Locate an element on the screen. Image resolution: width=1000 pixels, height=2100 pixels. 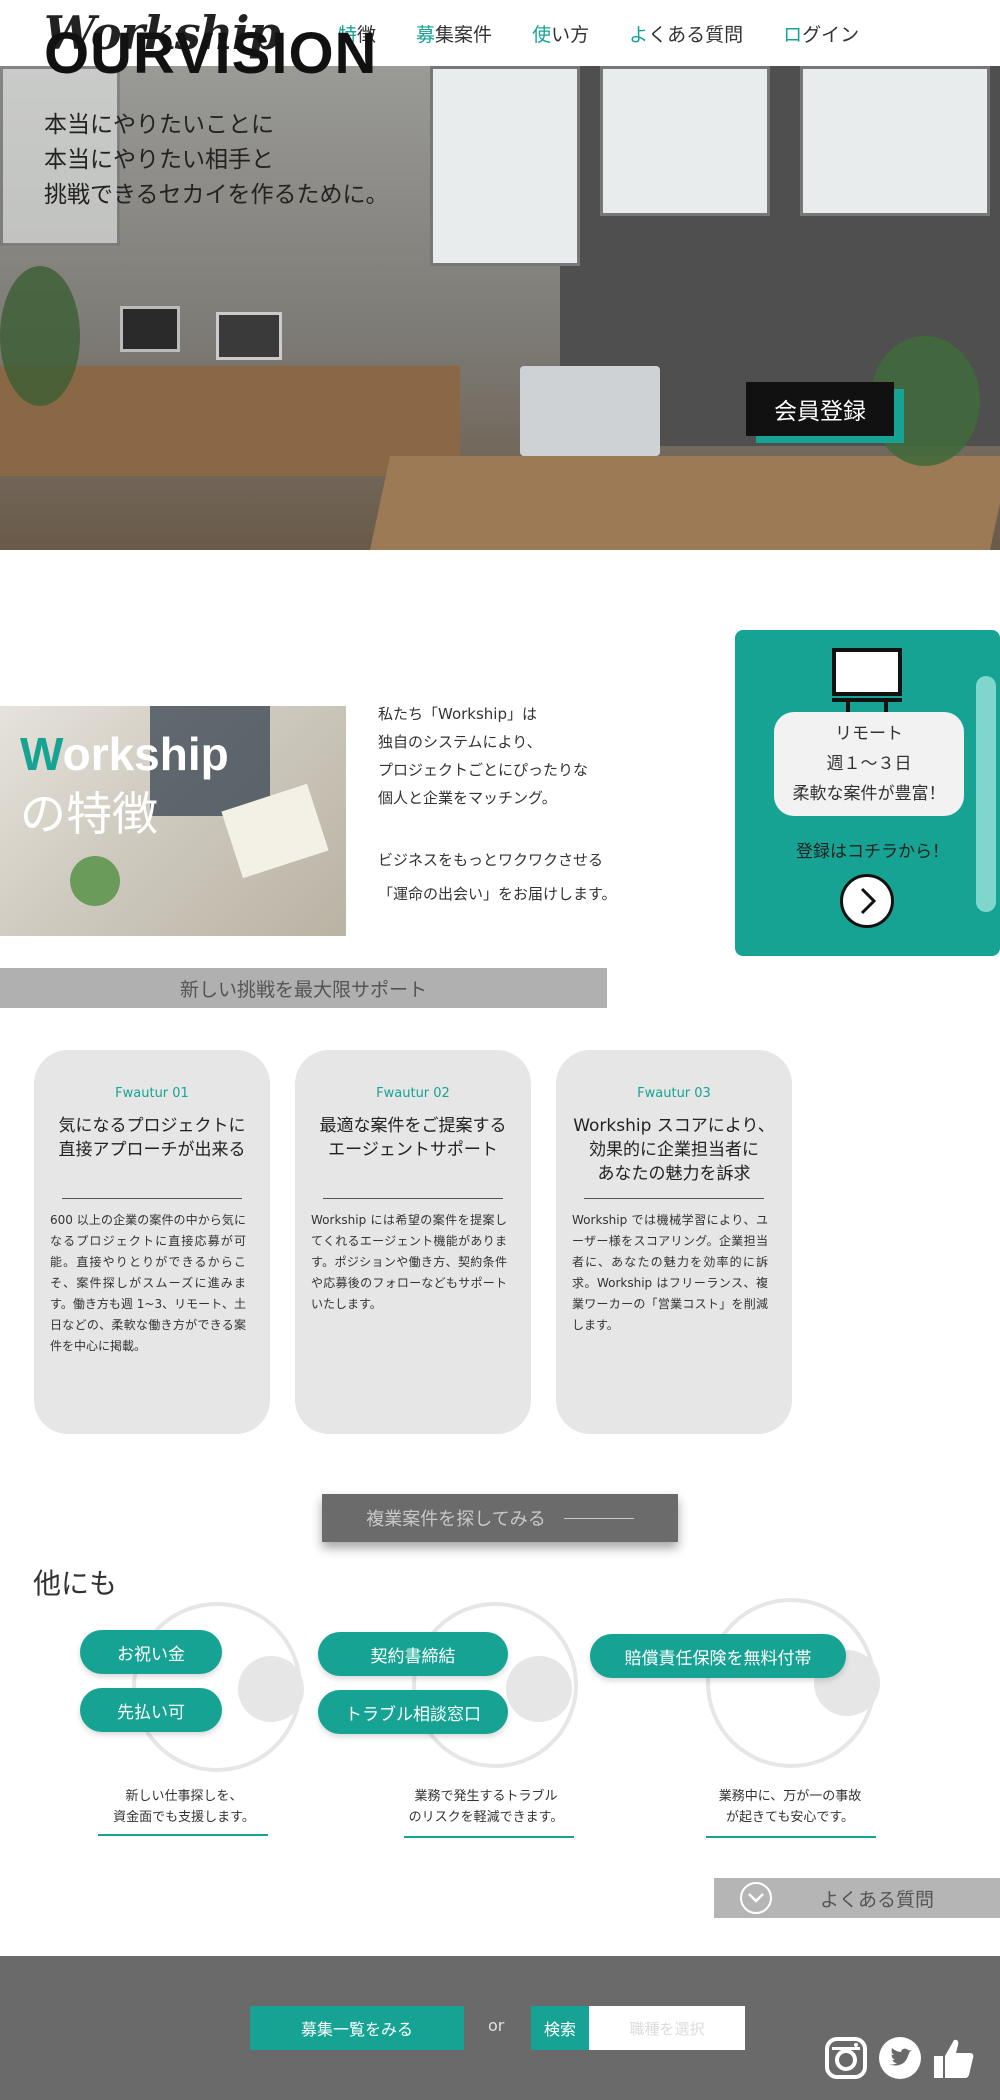
feature-pill-prepay: 先払い可 is located at coordinates (151, 1710).